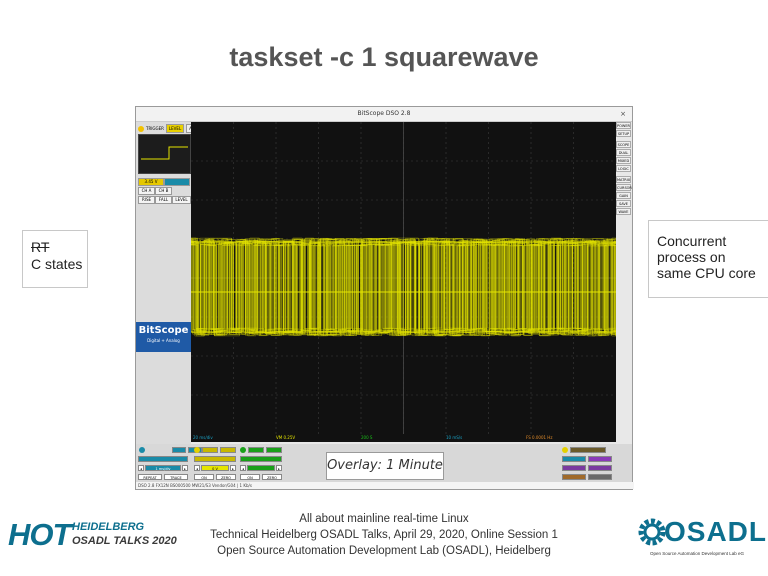  What do you see at coordinates (403, 287) in the screenshot?
I see `waveform-overlay` at bounding box center [403, 287].